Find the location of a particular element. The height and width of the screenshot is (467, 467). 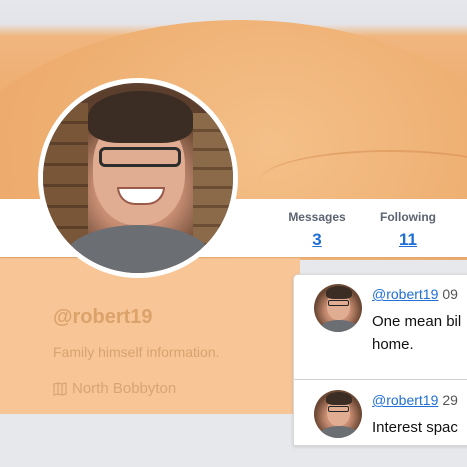

feed-item: @robert19 29 Interest spac is located at coordinates (380, 413).